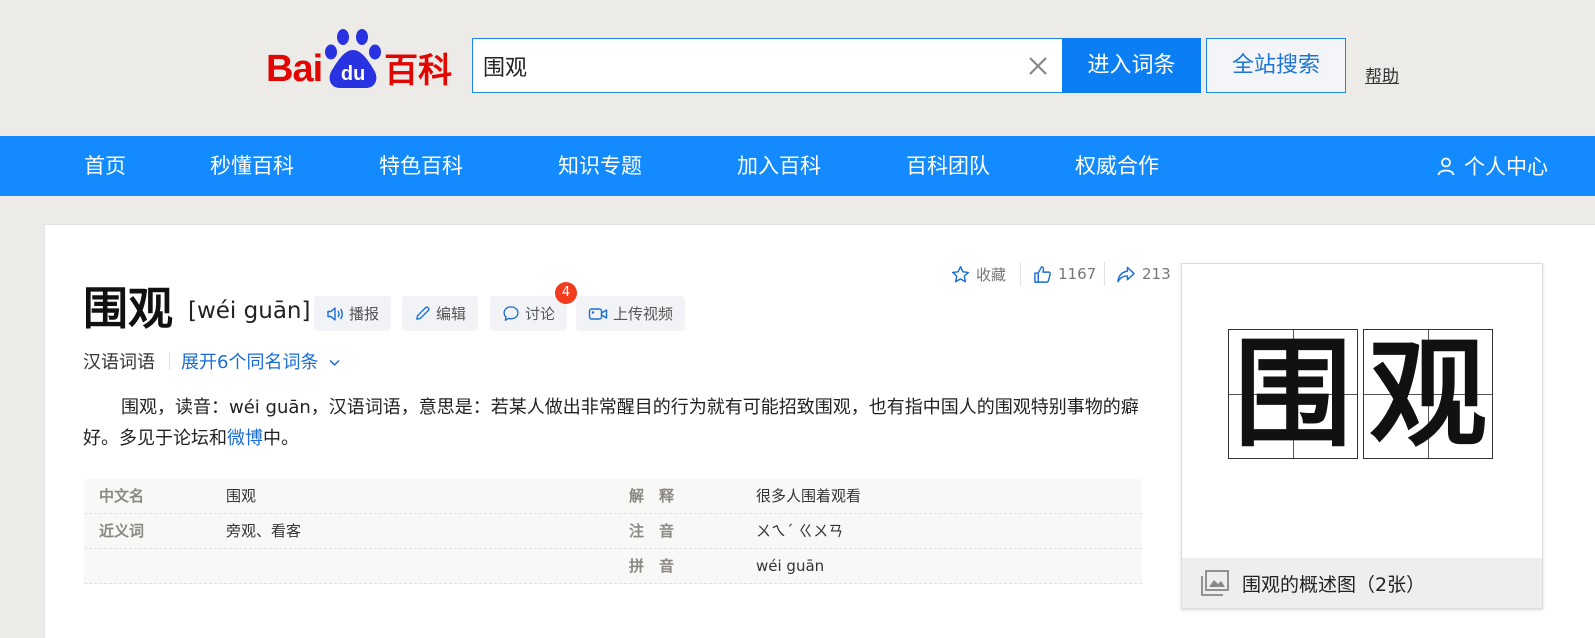  What do you see at coordinates (1334, 584) in the screenshot?
I see `caption-label: 围观的概述图（2张）` at bounding box center [1334, 584].